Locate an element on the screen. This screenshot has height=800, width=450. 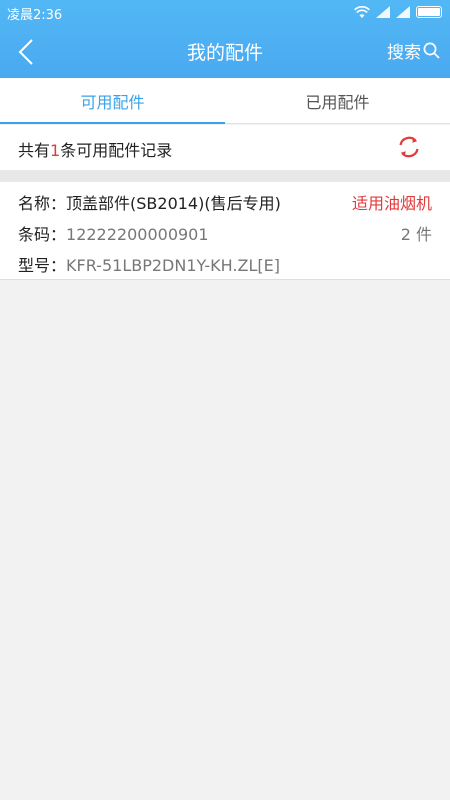
record-summary: 共有1条可用配件记录 is located at coordinates (225, 147).